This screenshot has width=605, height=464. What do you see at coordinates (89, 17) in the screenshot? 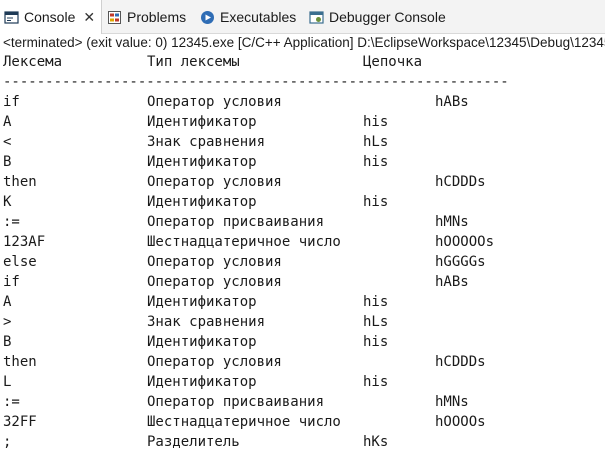
I see `close-icon: ✕` at bounding box center [89, 17].